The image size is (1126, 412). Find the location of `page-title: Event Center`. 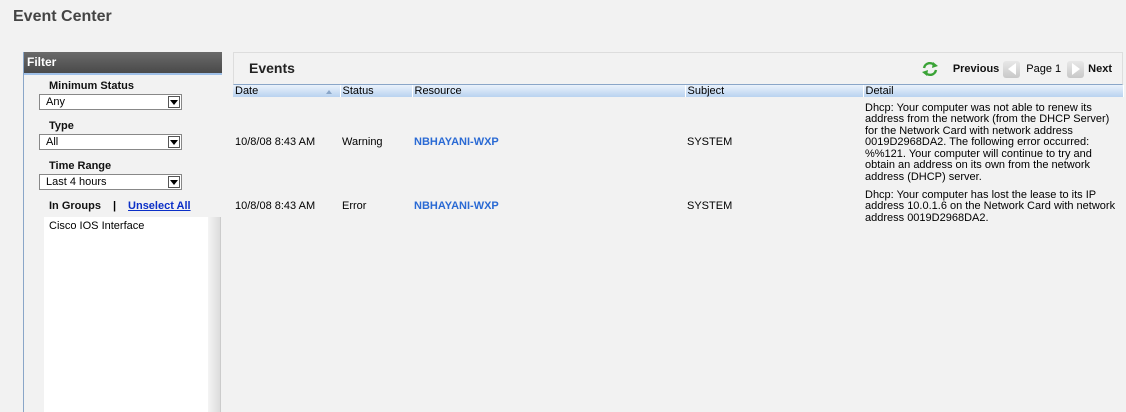

page-title: Event Center is located at coordinates (62, 16).